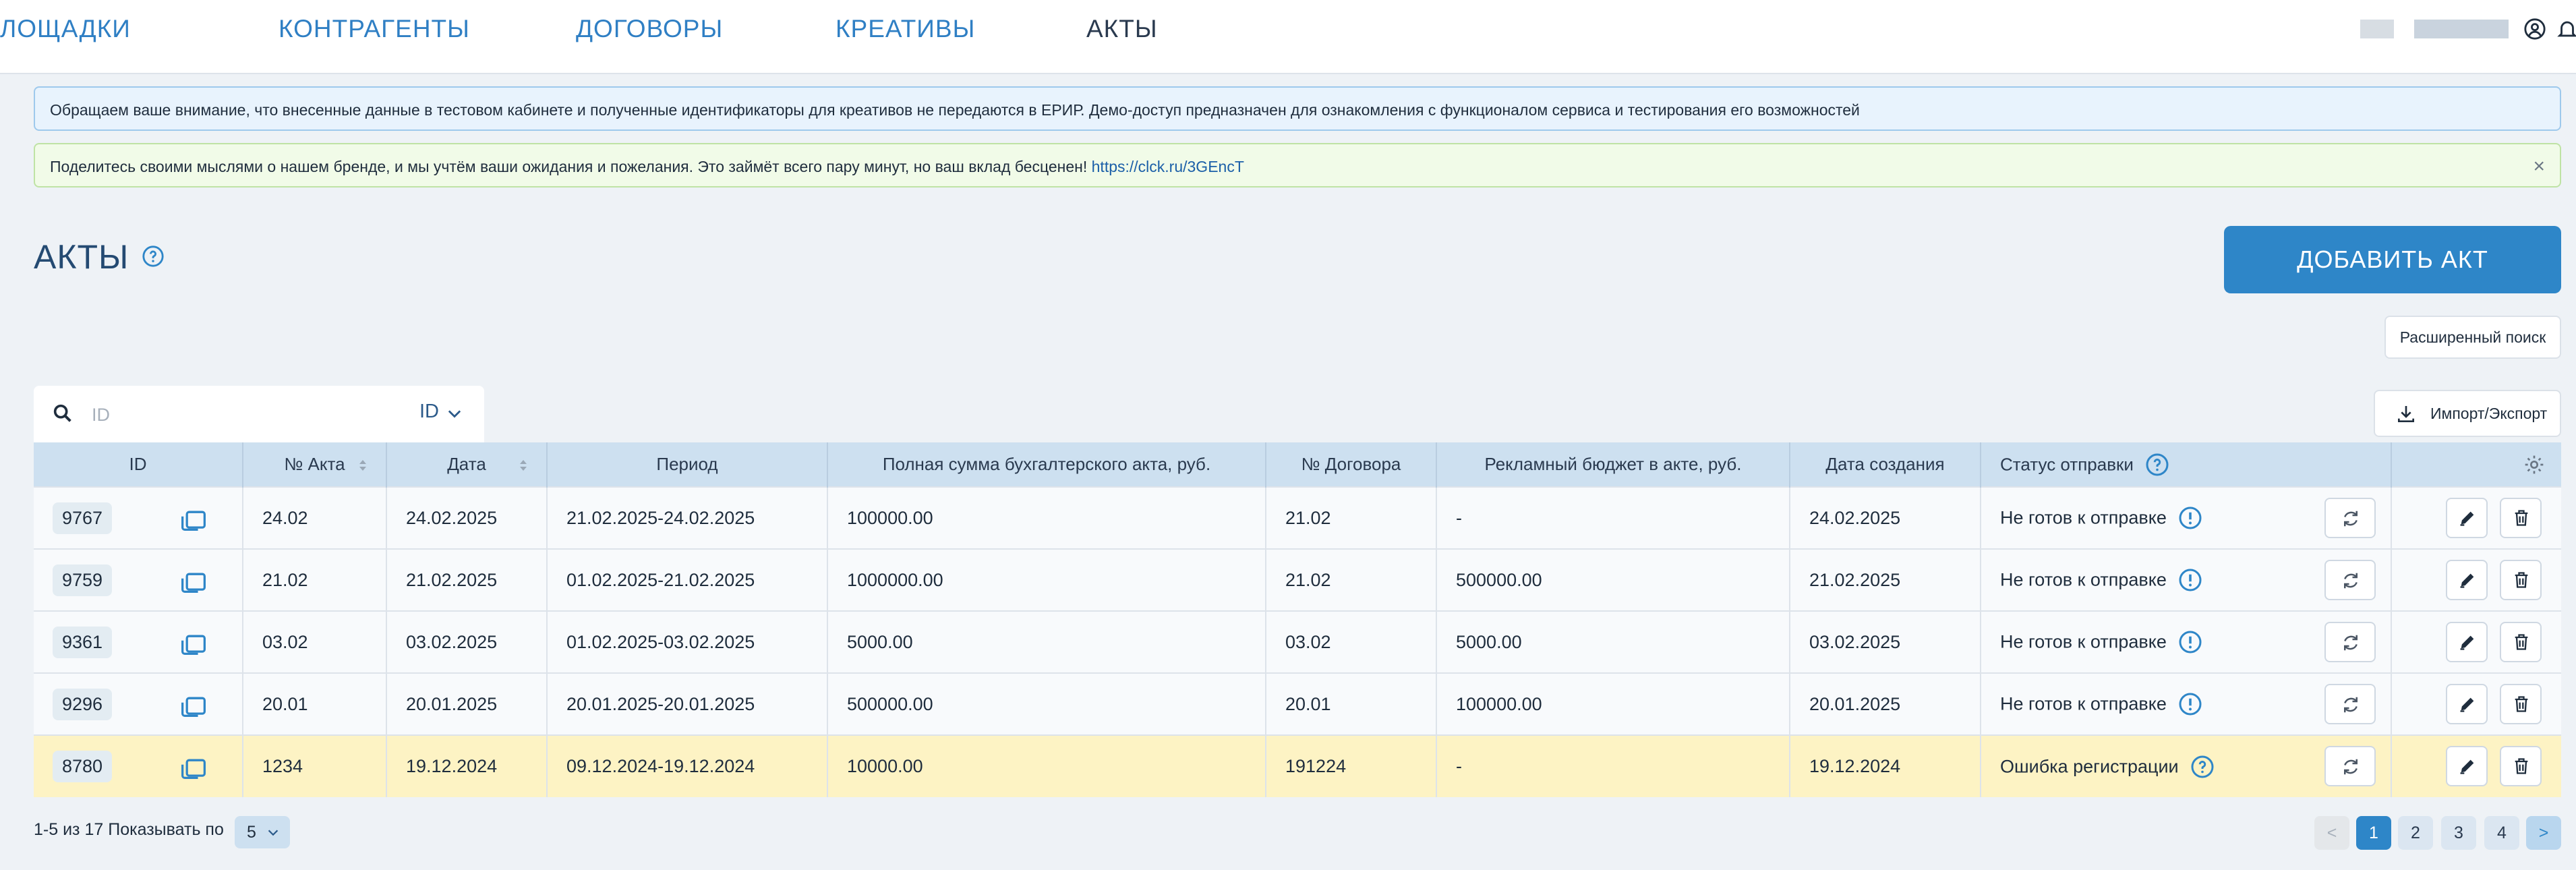 This screenshot has height=870, width=2576. What do you see at coordinates (263, 832) in the screenshot?
I see `per-page-select: 5` at bounding box center [263, 832].